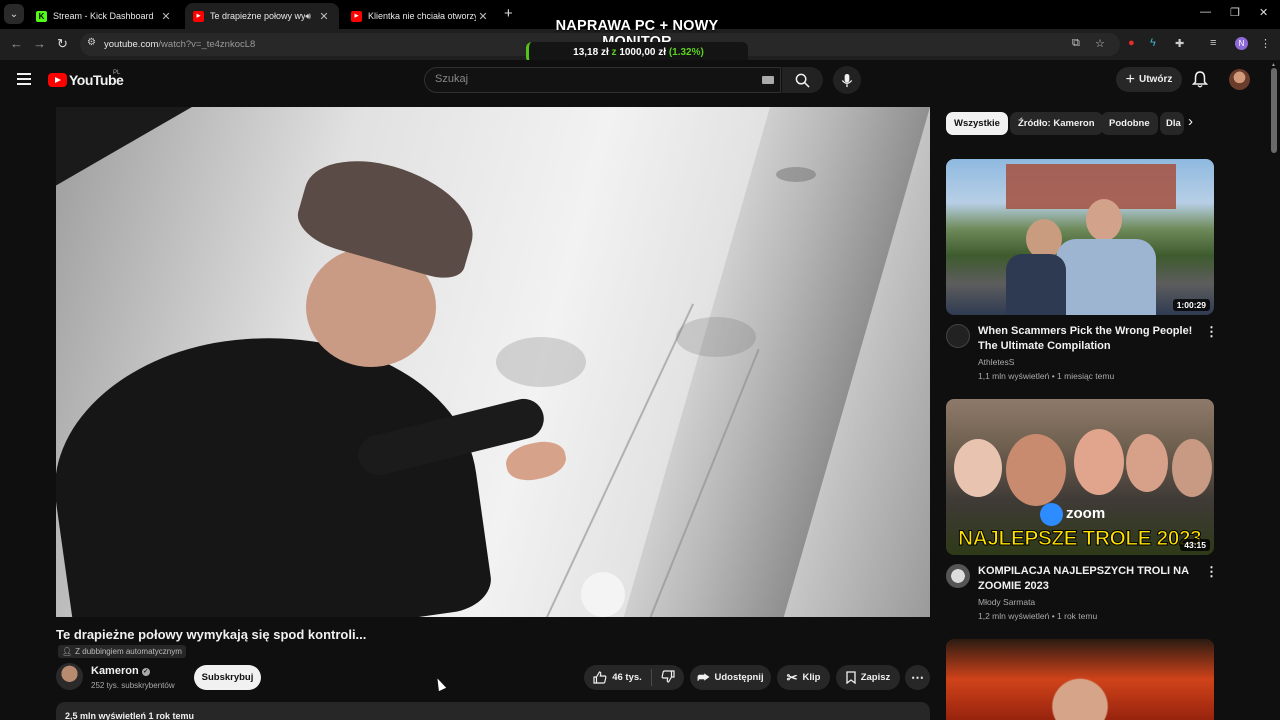 The image size is (1280, 720). What do you see at coordinates (57, 80) in the screenshot?
I see `youtube-play-icon` at bounding box center [57, 80].